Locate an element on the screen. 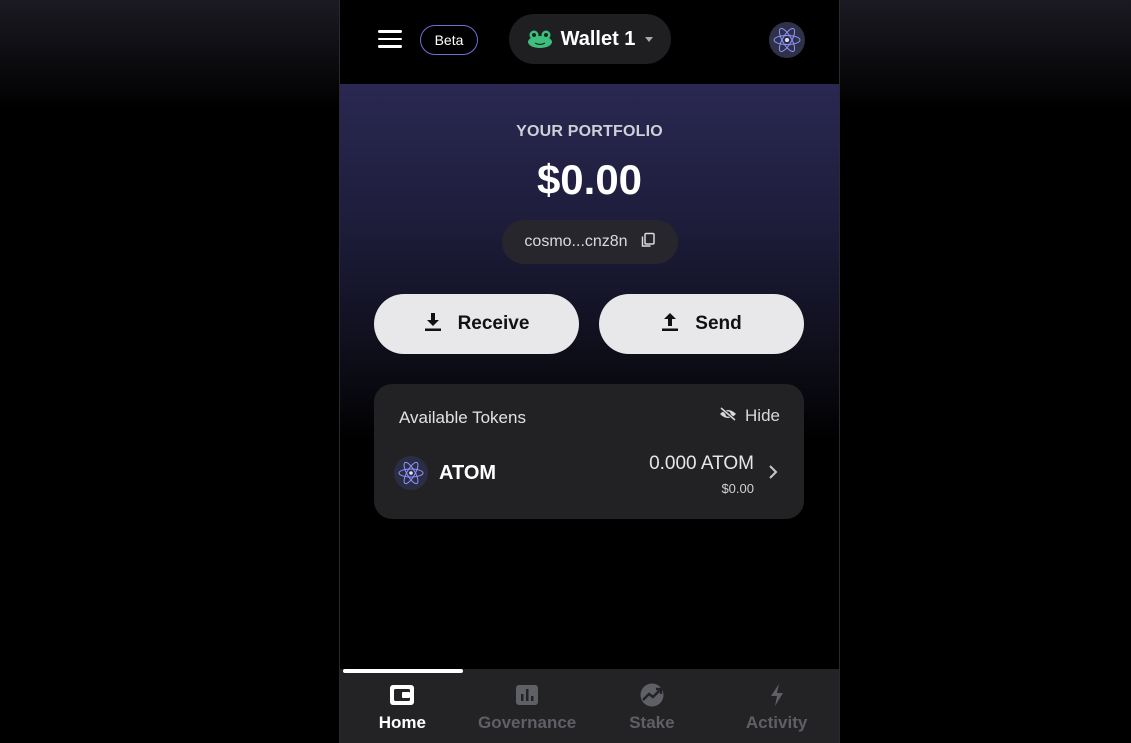  download-icon is located at coordinates (433, 324).